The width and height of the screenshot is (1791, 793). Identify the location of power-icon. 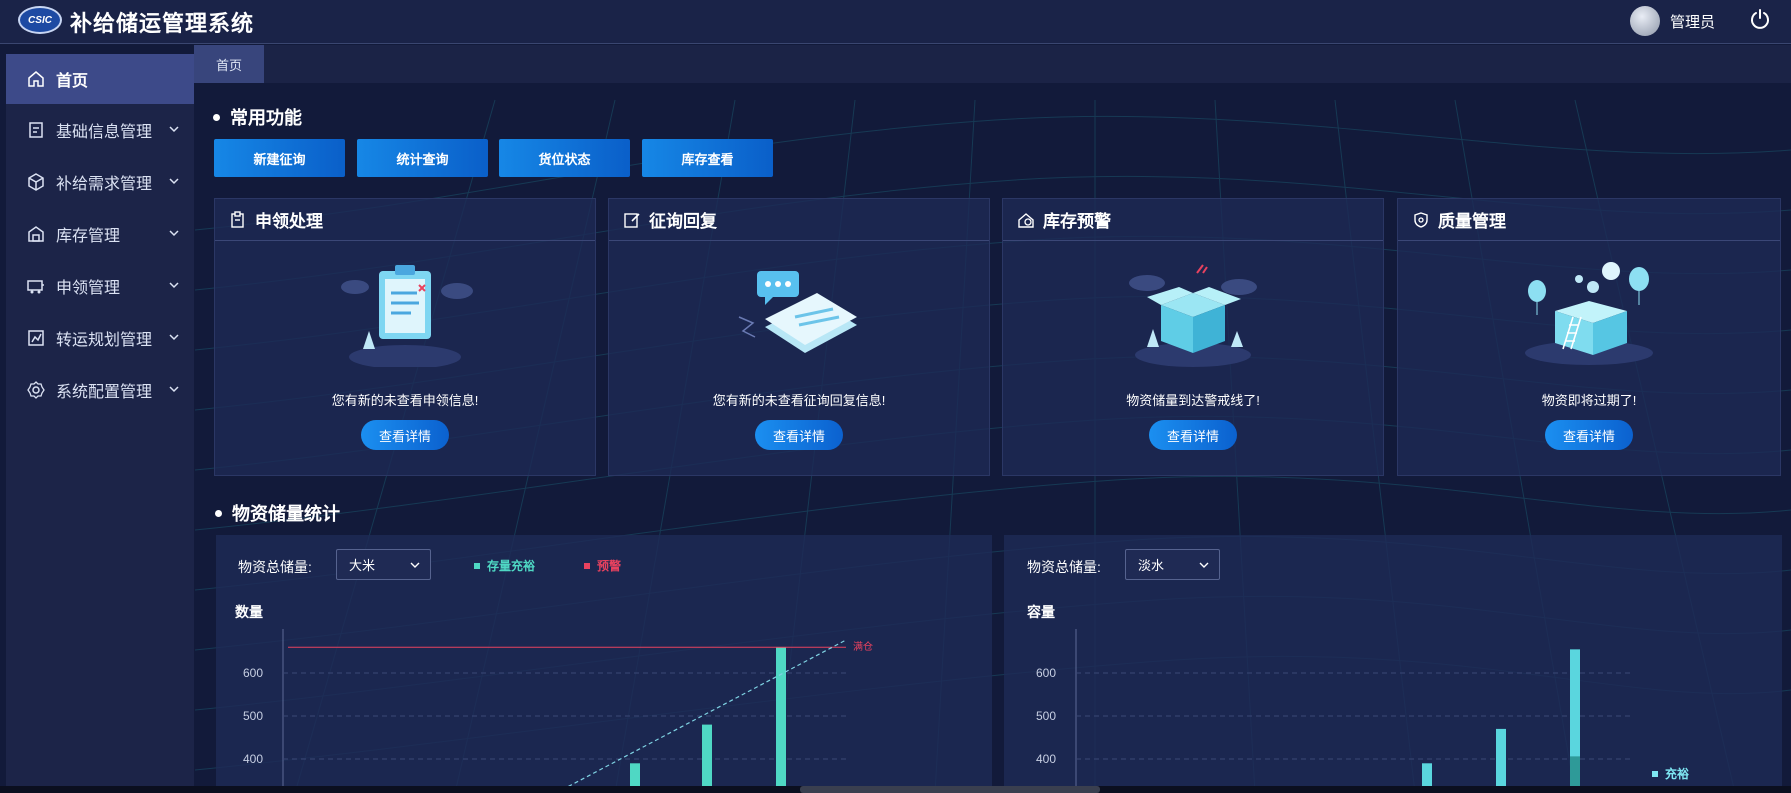
(1760, 19).